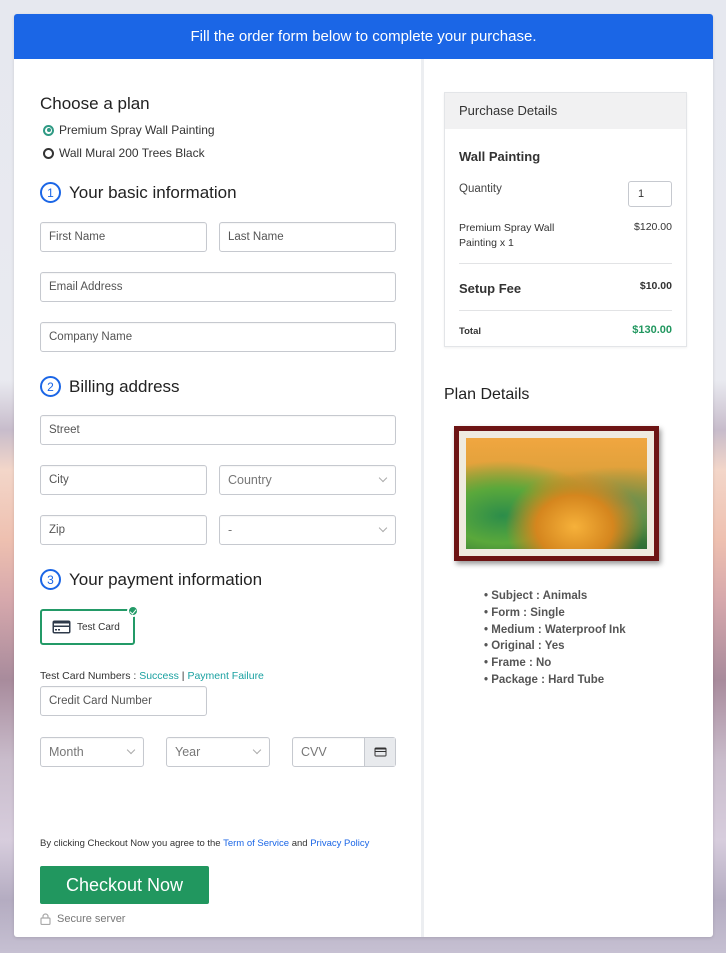  I want to click on setup-fee-label: Setup Fee, so click(490, 288).